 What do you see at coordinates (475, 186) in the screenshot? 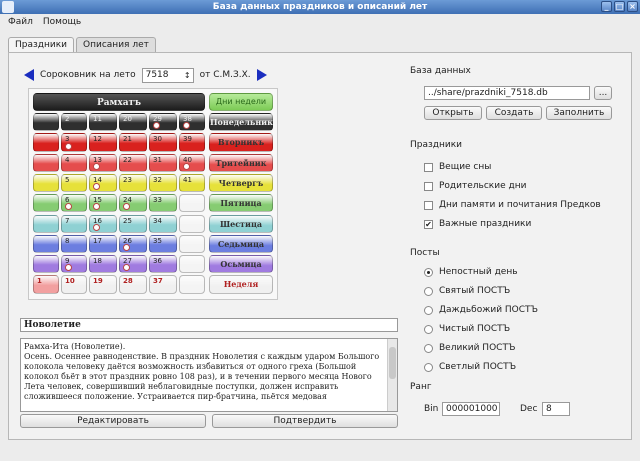
I see `holiday-filter-option: Родительские дни` at bounding box center [475, 186].